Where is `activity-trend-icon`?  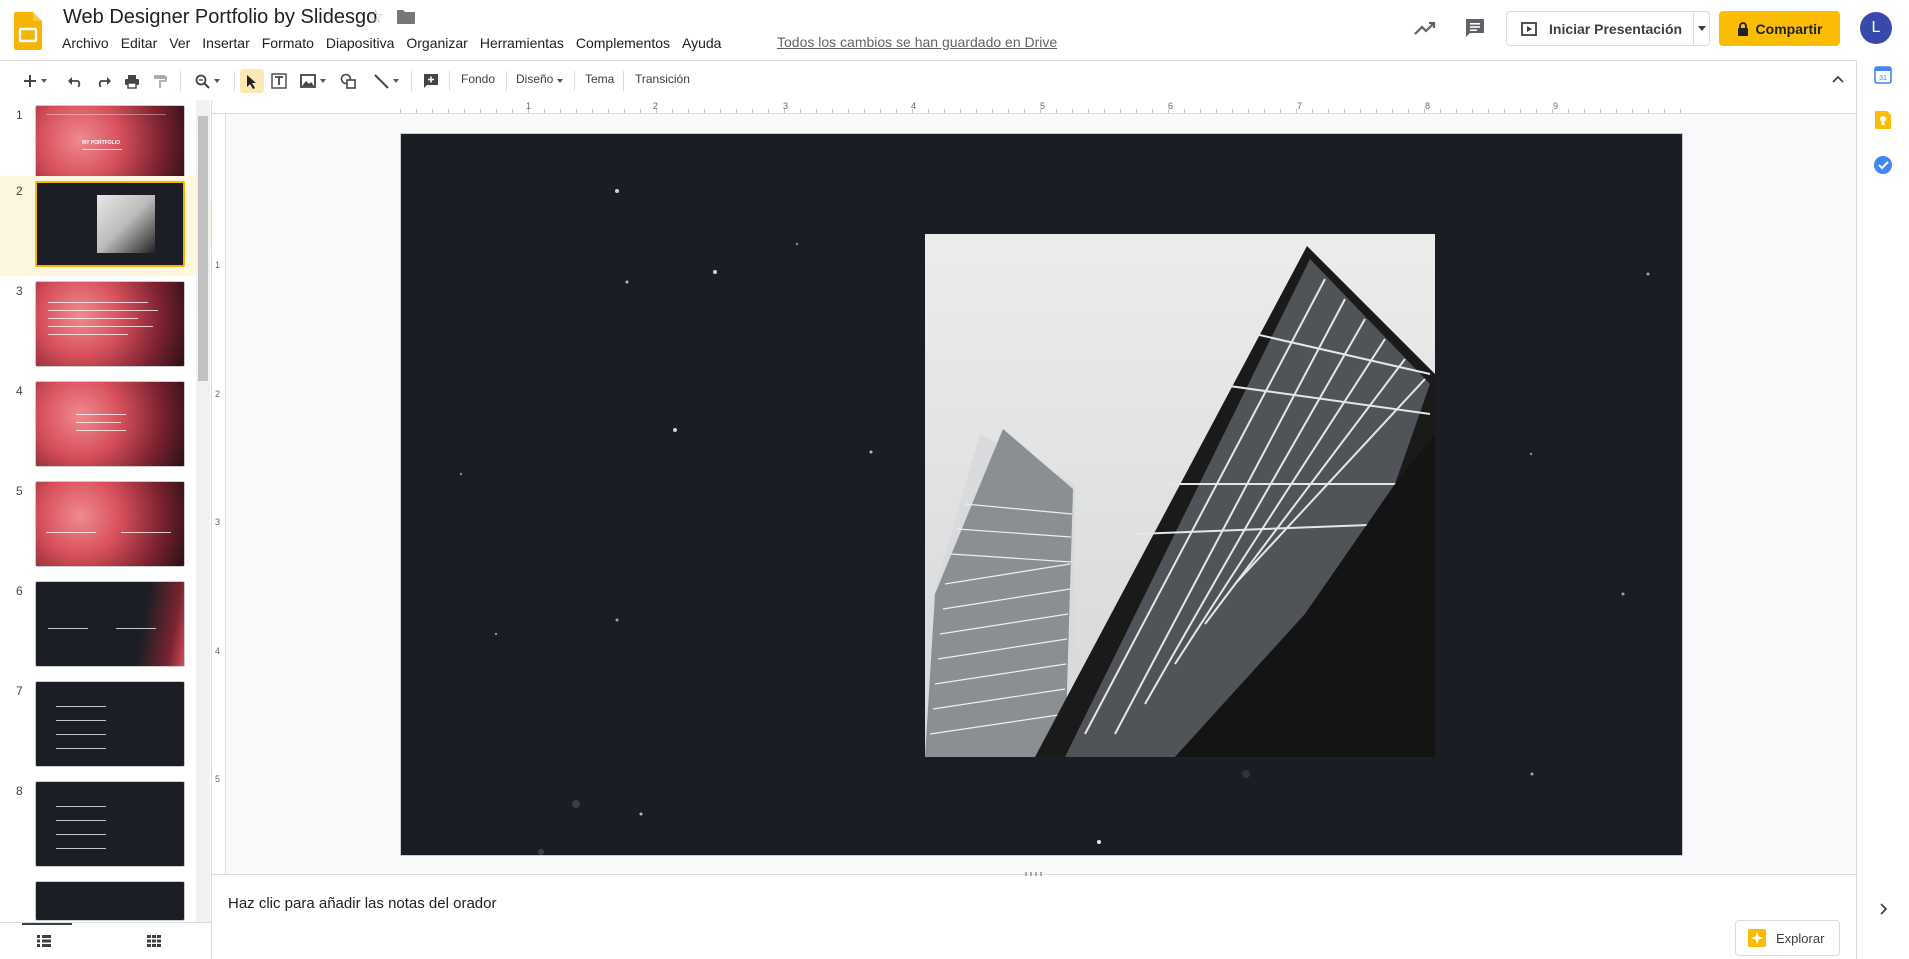
activity-trend-icon is located at coordinates (1425, 28).